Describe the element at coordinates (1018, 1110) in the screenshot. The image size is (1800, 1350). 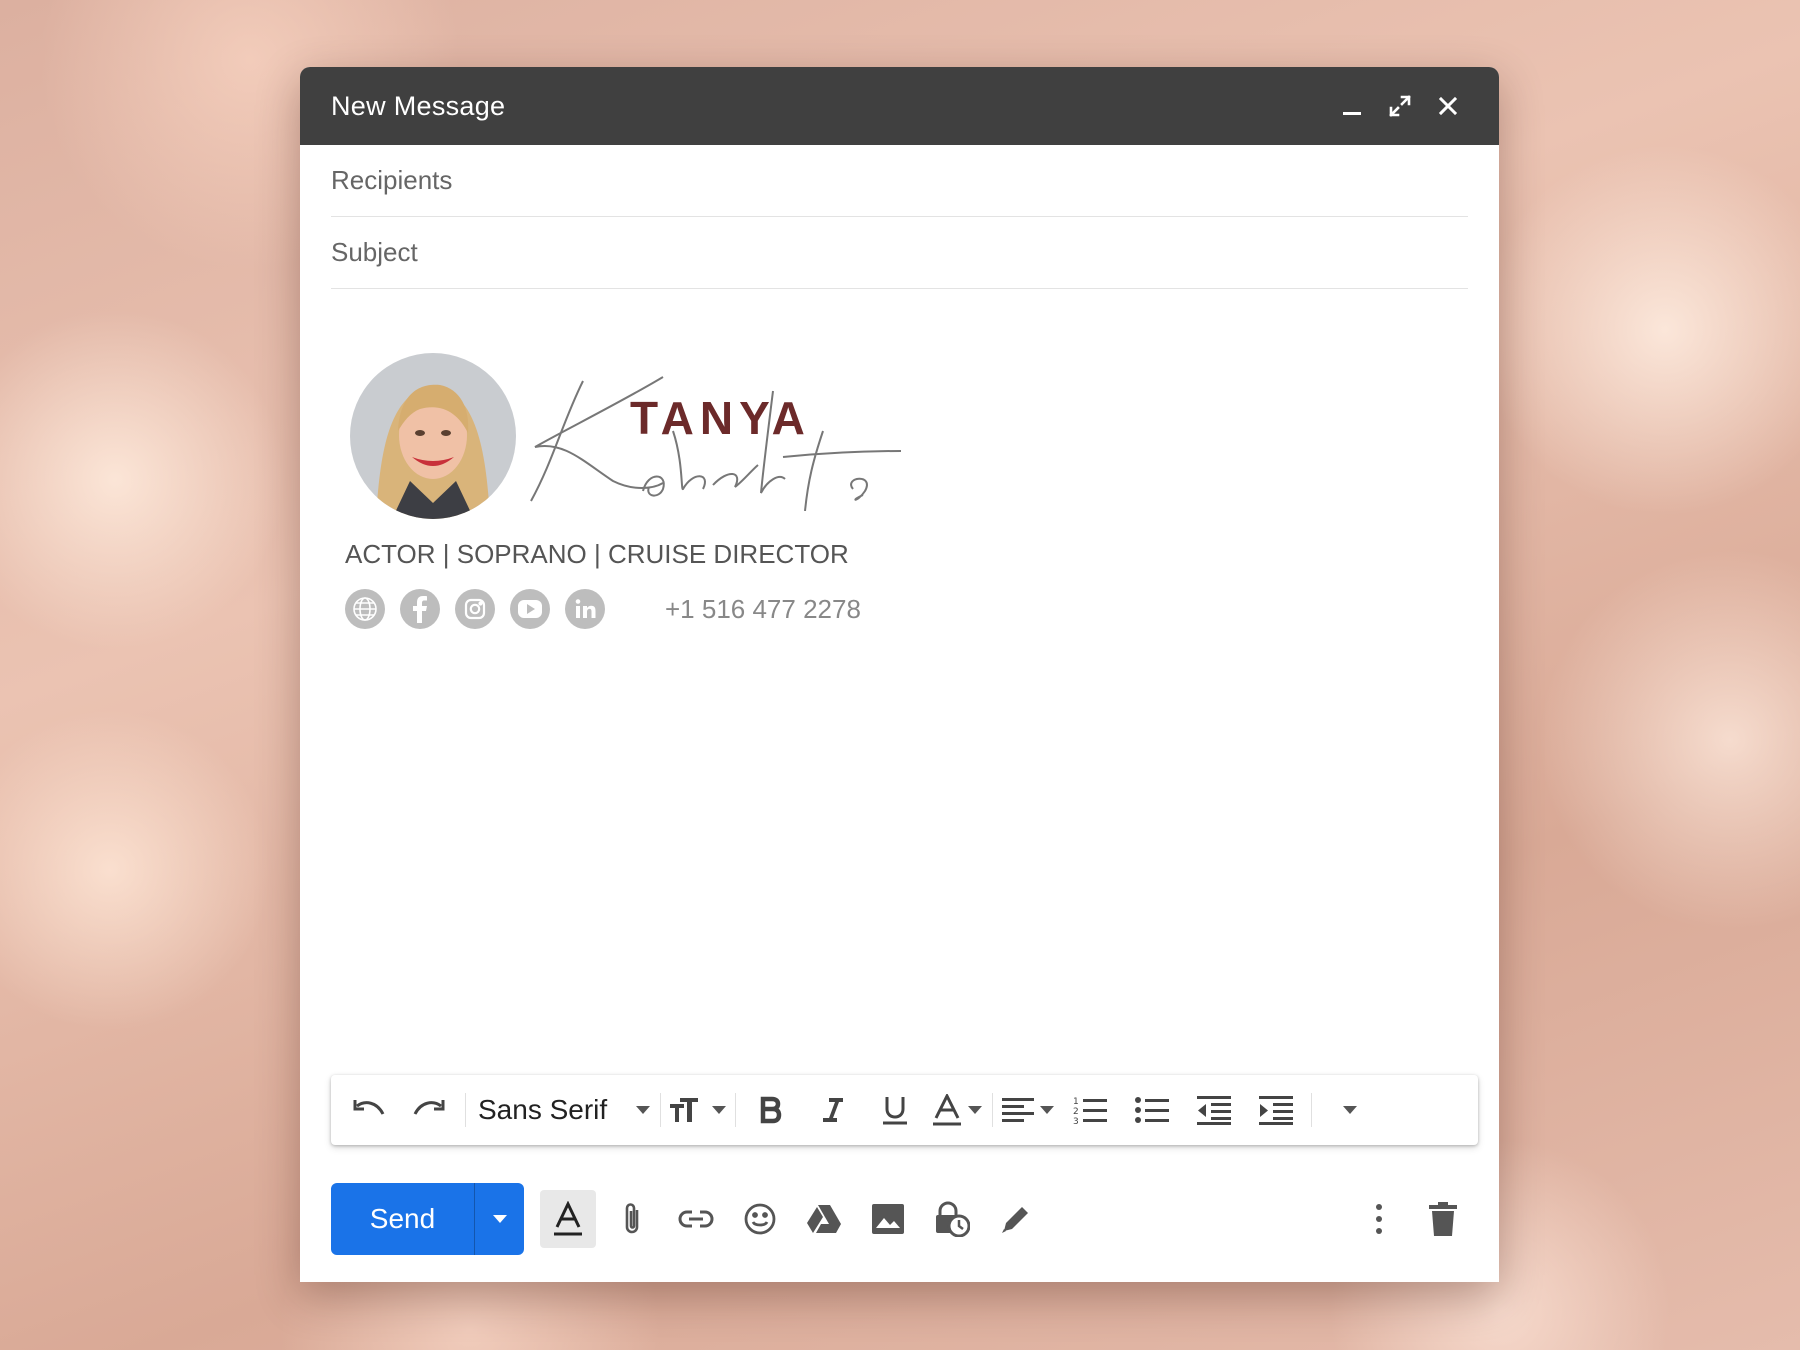
I see `align-left-icon` at that location.